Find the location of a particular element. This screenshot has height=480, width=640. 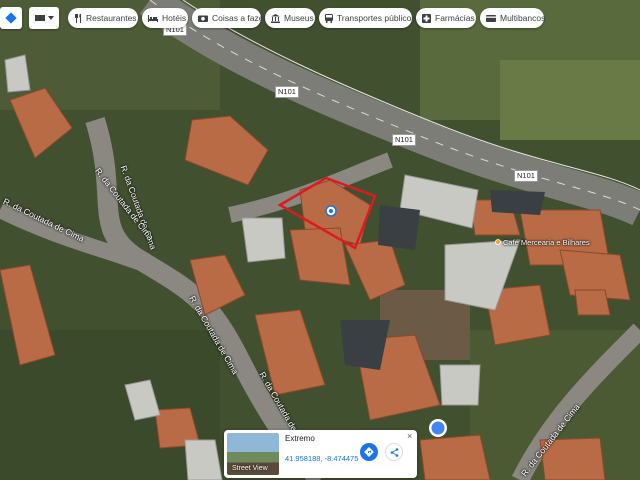

layers-button is located at coordinates (44, 18).